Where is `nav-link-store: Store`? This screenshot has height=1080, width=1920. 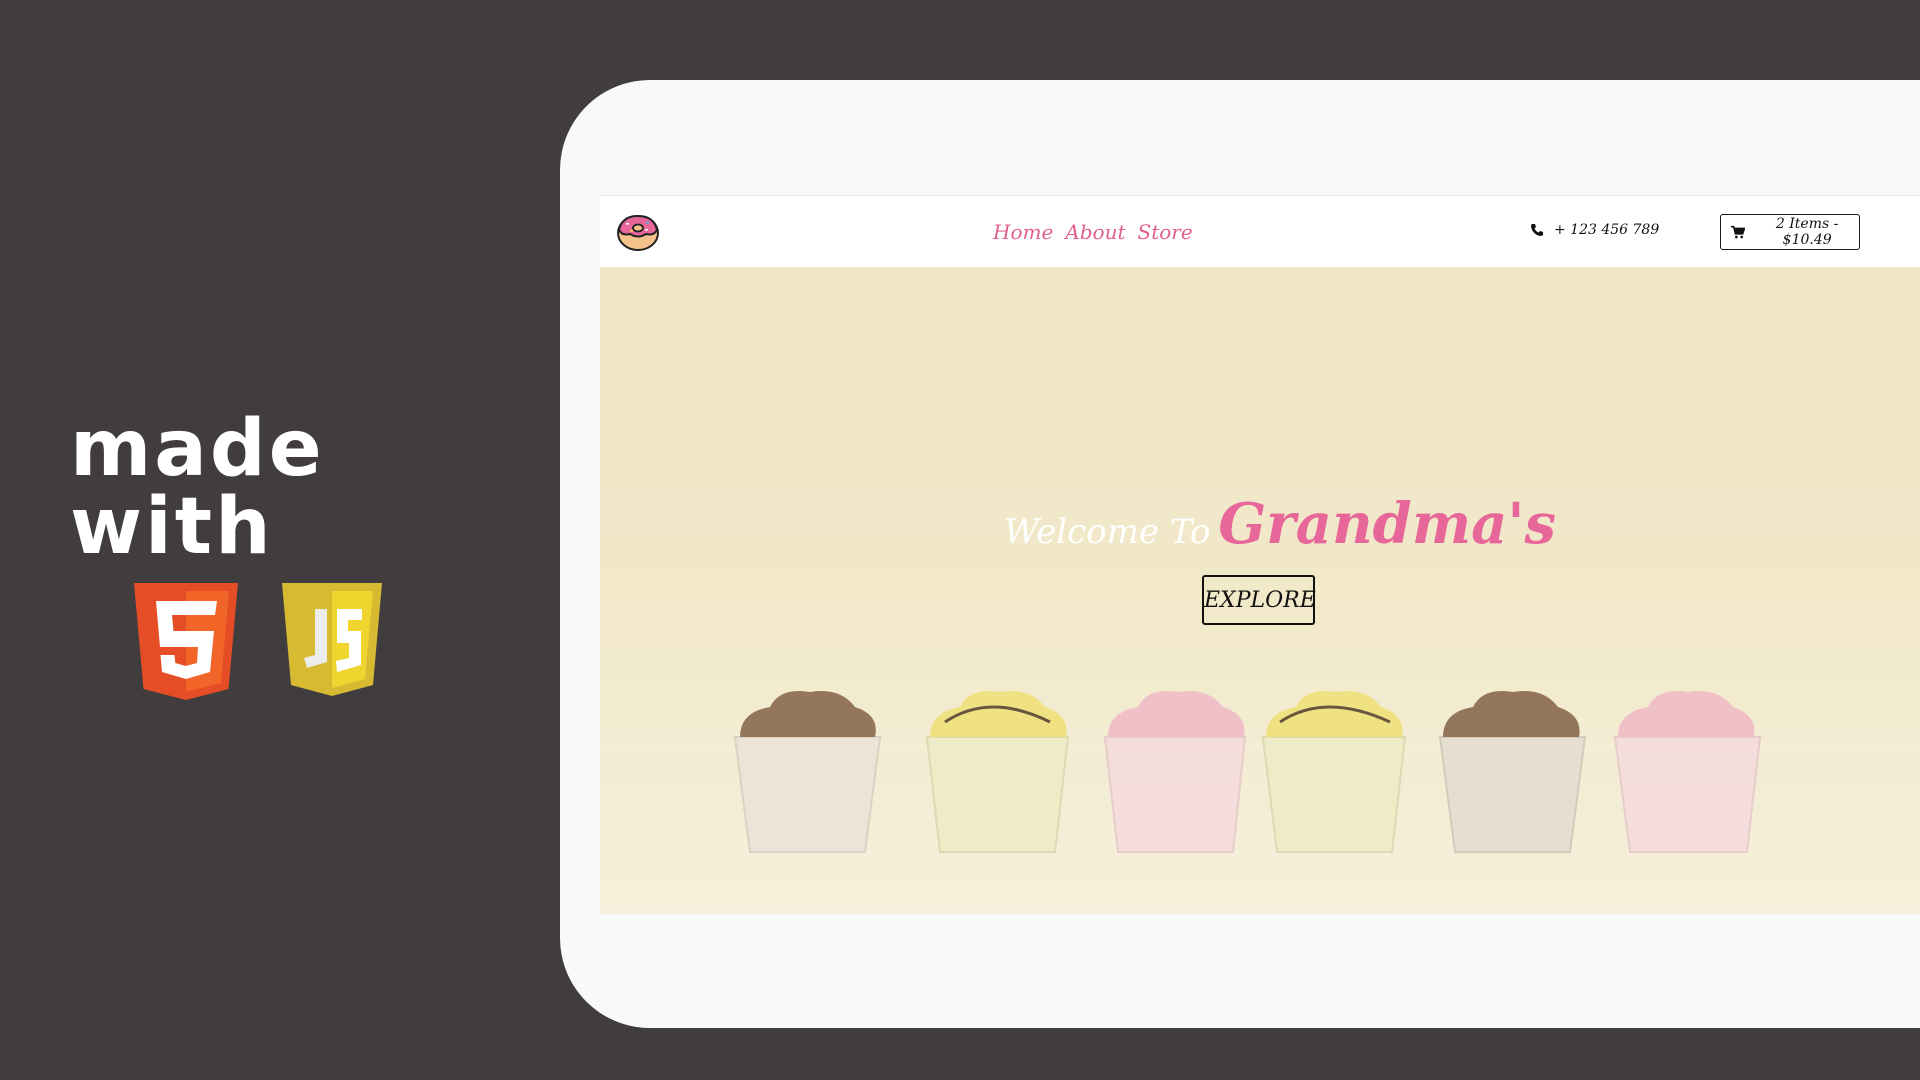 nav-link-store: Store is located at coordinates (1165, 232).